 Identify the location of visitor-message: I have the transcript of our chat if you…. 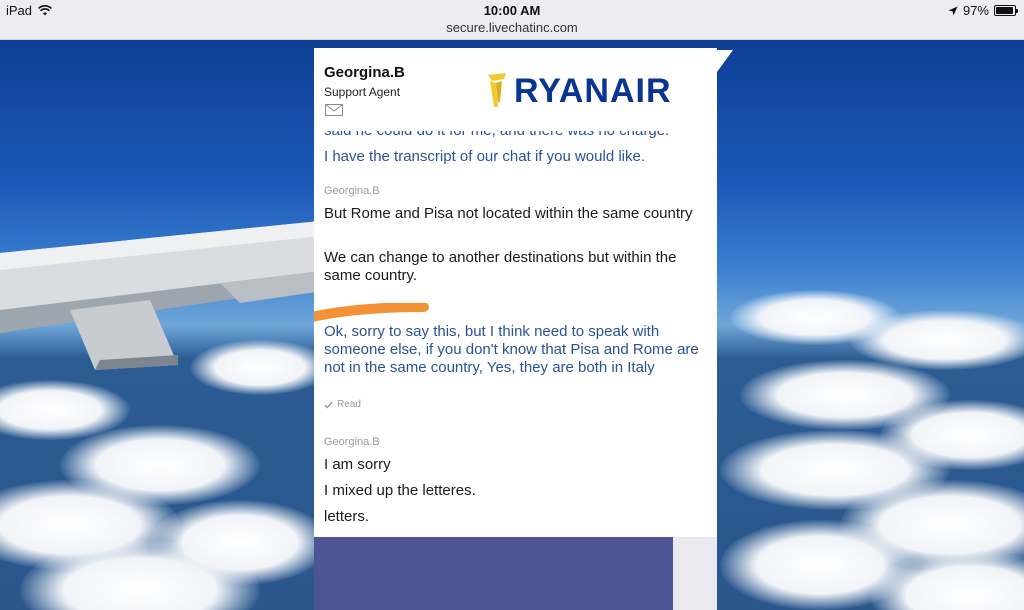
(484, 156).